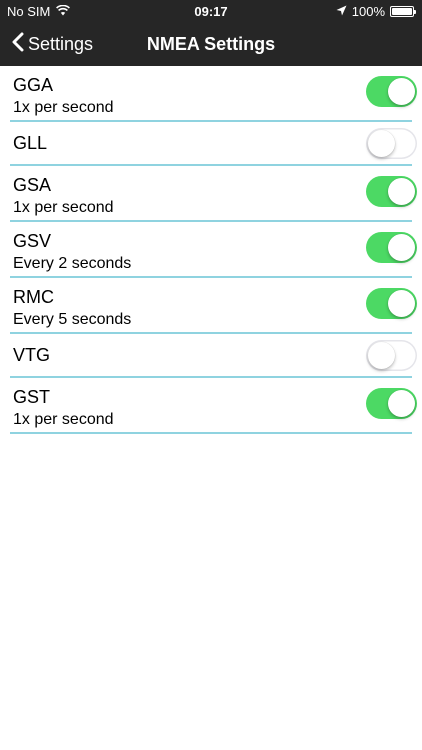 Image resolution: width=422 pixels, height=750 pixels. Describe the element at coordinates (213, 306) in the screenshot. I see `list-item-rmc: RMC Every 5 seconds` at that location.